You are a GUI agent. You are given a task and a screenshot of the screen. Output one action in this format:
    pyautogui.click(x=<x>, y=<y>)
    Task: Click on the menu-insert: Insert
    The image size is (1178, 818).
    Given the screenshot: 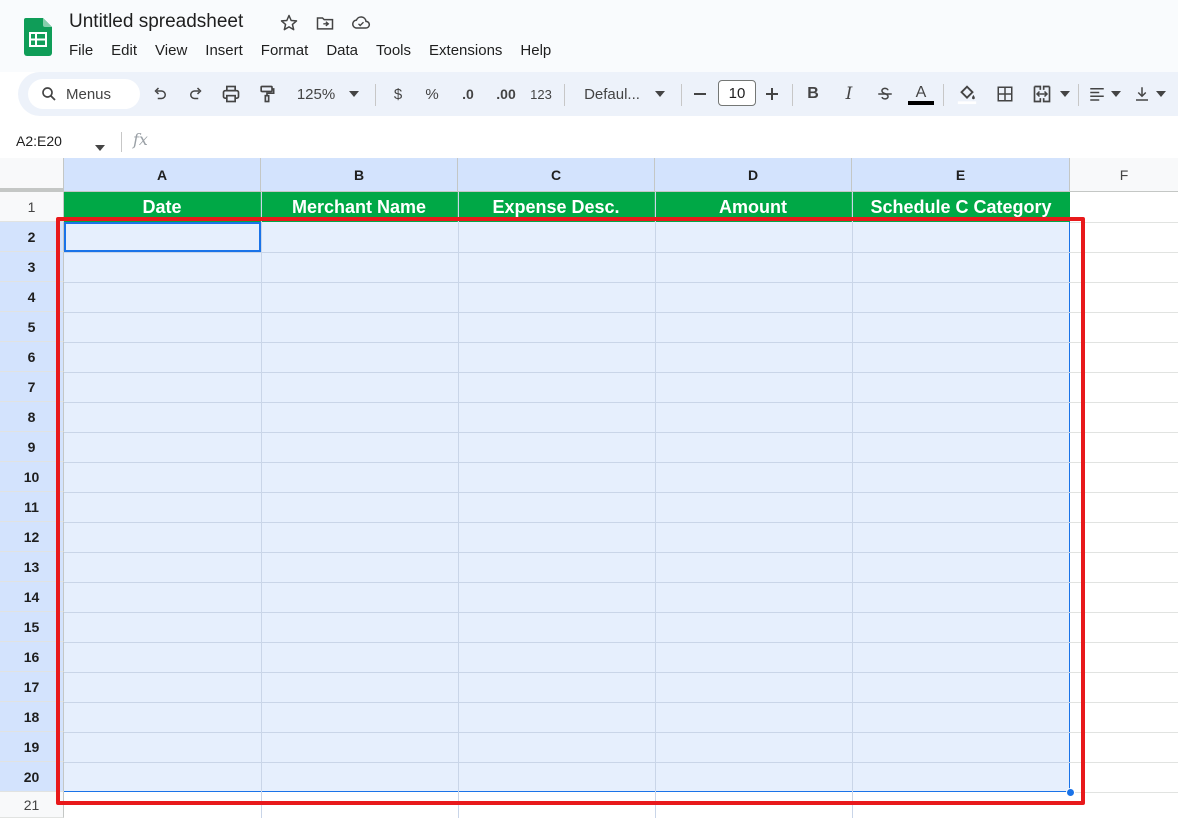 What is the action you would take?
    pyautogui.click(x=224, y=50)
    